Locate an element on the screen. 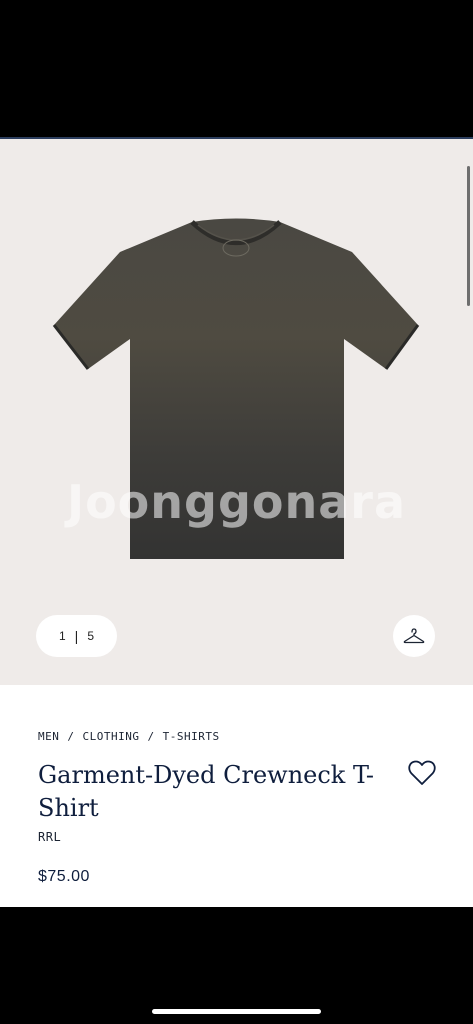  watermark: Joonggonara is located at coordinates (236, 502).